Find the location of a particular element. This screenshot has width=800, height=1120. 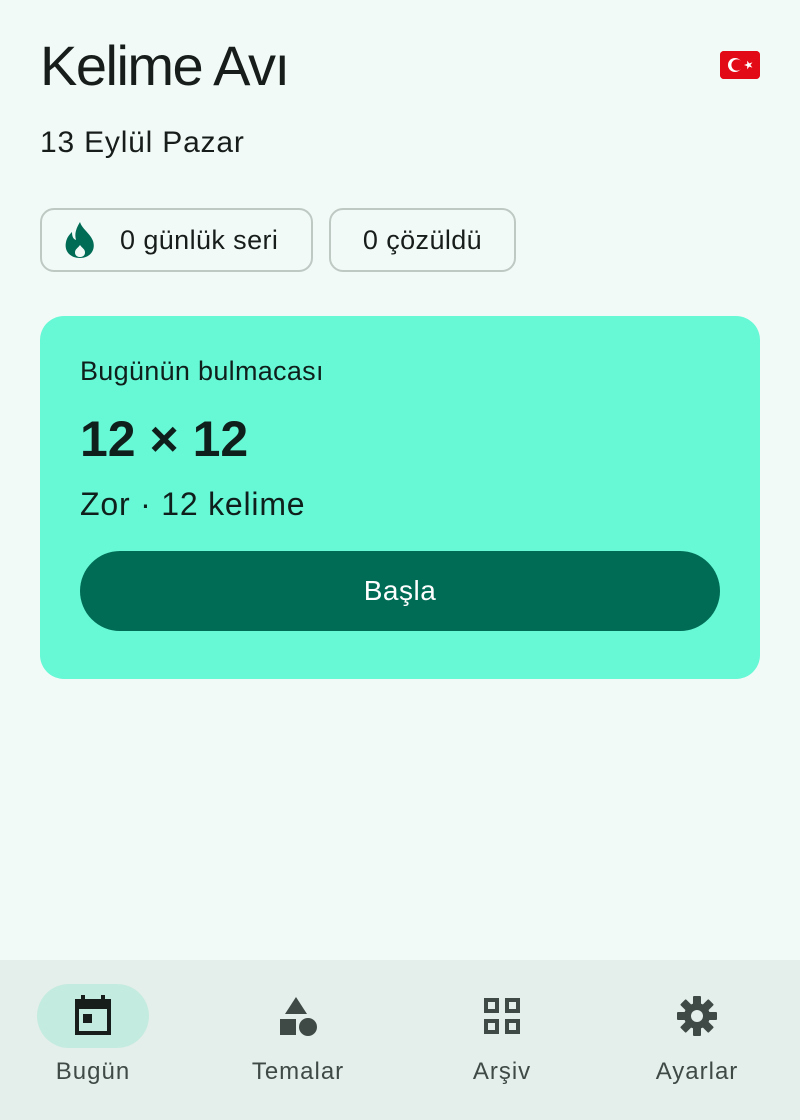

puzzle-size: 12 × 12 is located at coordinates (164, 439).